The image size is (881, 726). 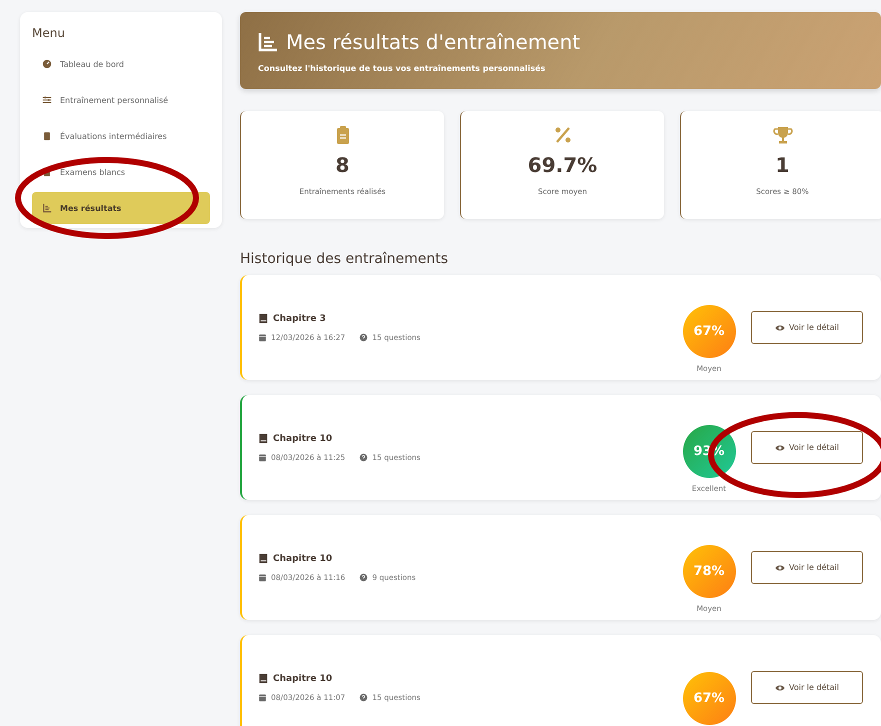 I want to click on sidebar-item-label: Entraînement personnalisé, so click(x=114, y=100).